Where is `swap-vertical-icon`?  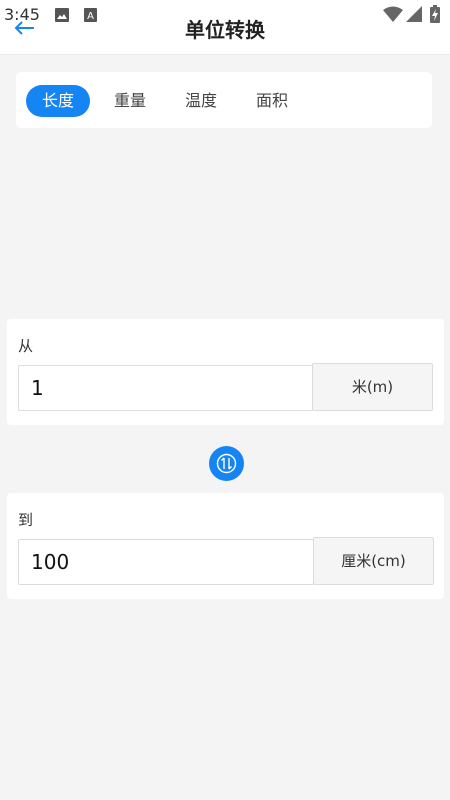
swap-vertical-icon is located at coordinates (226, 463).